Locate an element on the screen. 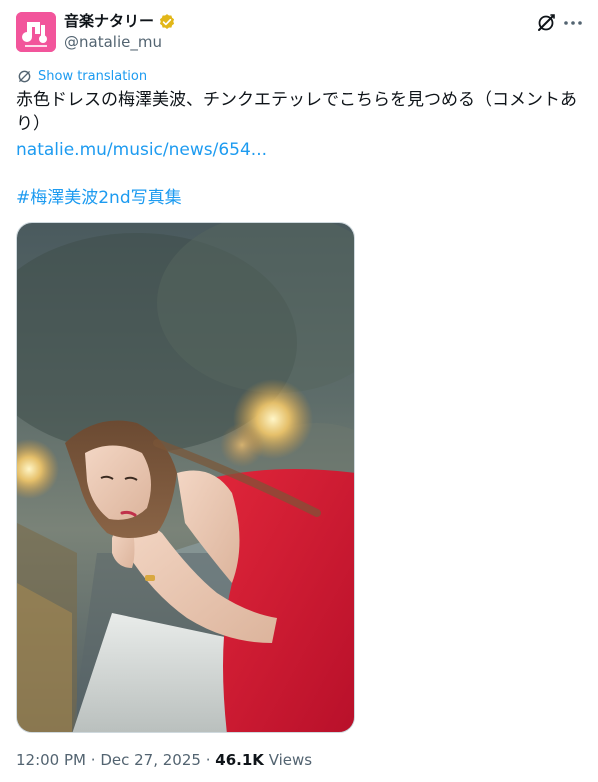 Image resolution: width=598 pixels, height=782 pixels. more-options-icon is located at coordinates (573, 23).